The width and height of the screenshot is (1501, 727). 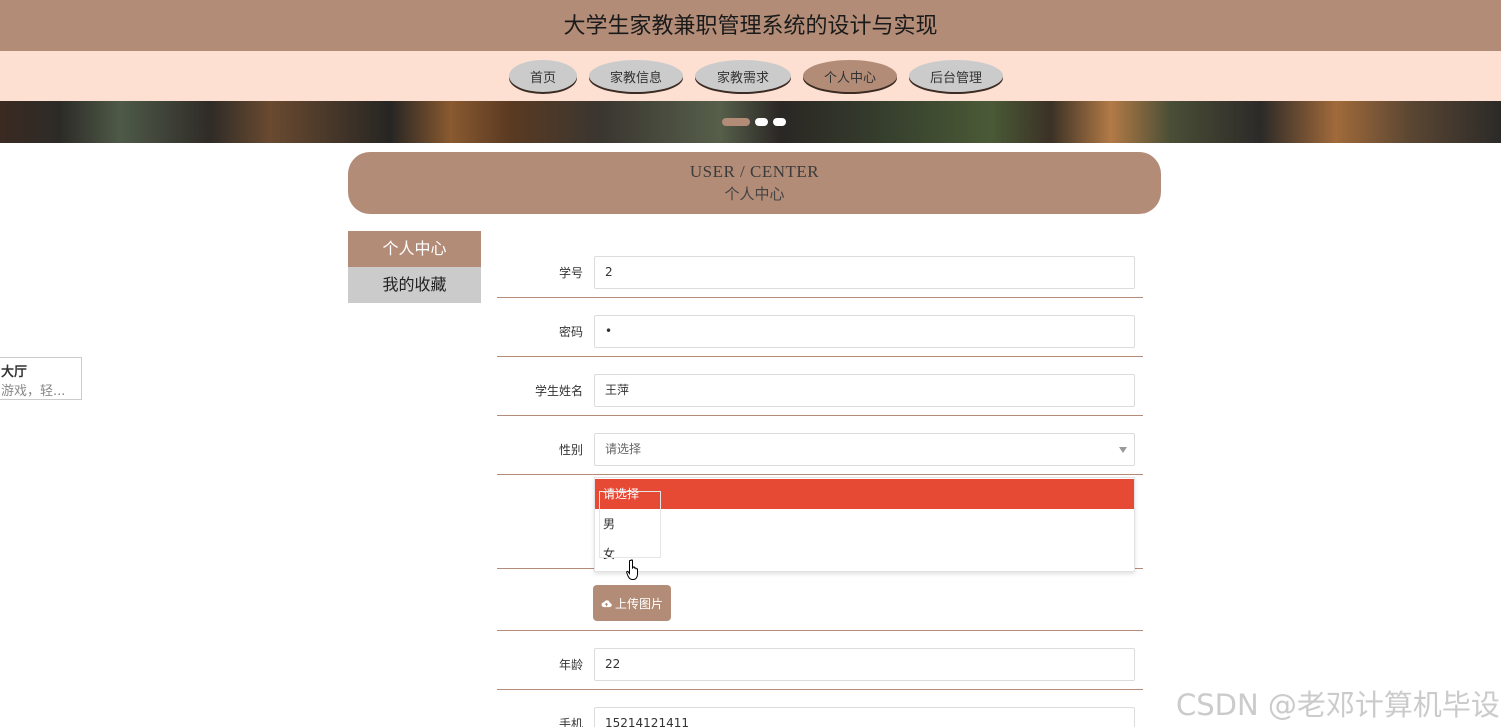 I want to click on nav-item-user-center: 个人中心, so click(x=850, y=76).